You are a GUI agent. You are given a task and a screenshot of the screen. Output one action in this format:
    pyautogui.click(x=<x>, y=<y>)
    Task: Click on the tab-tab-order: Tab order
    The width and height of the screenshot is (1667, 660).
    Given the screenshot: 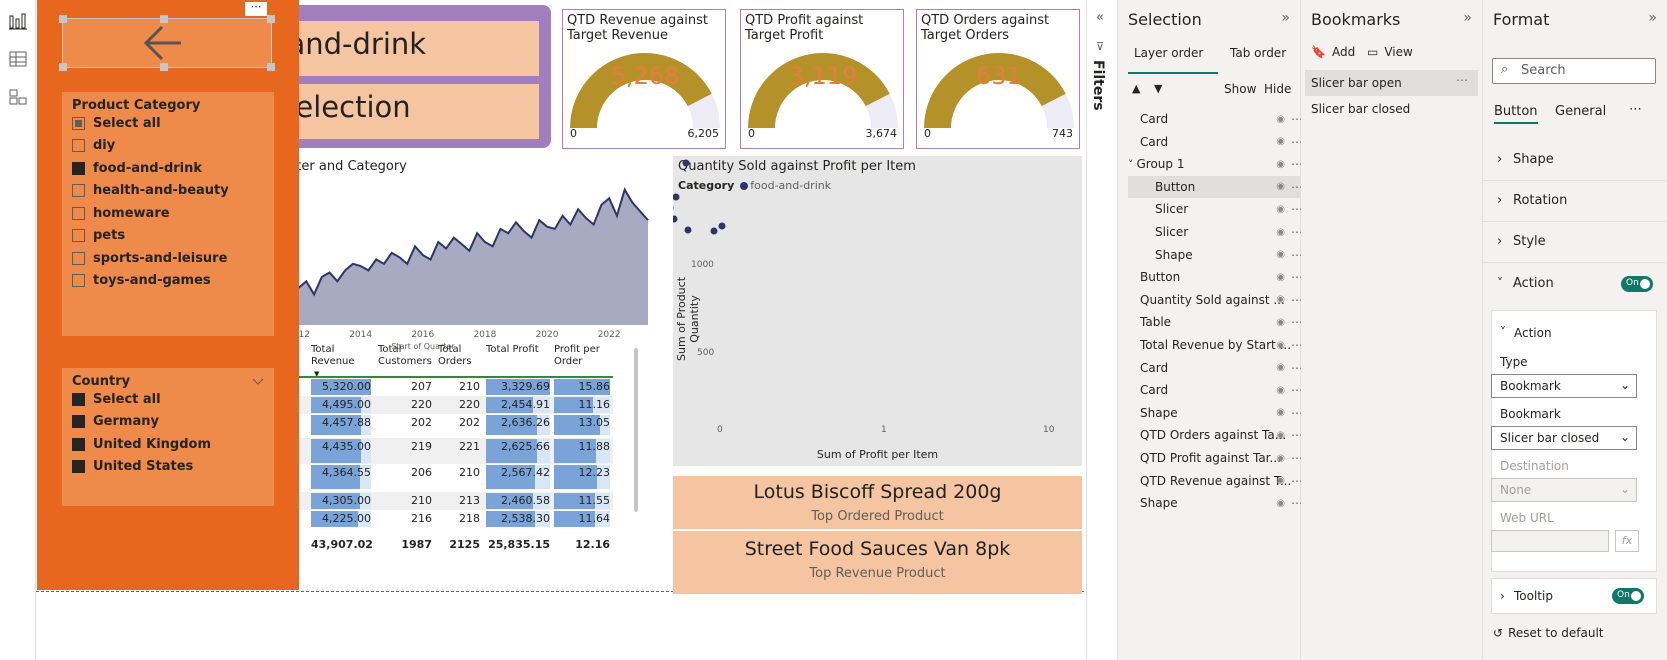 What is the action you would take?
    pyautogui.click(x=1258, y=53)
    